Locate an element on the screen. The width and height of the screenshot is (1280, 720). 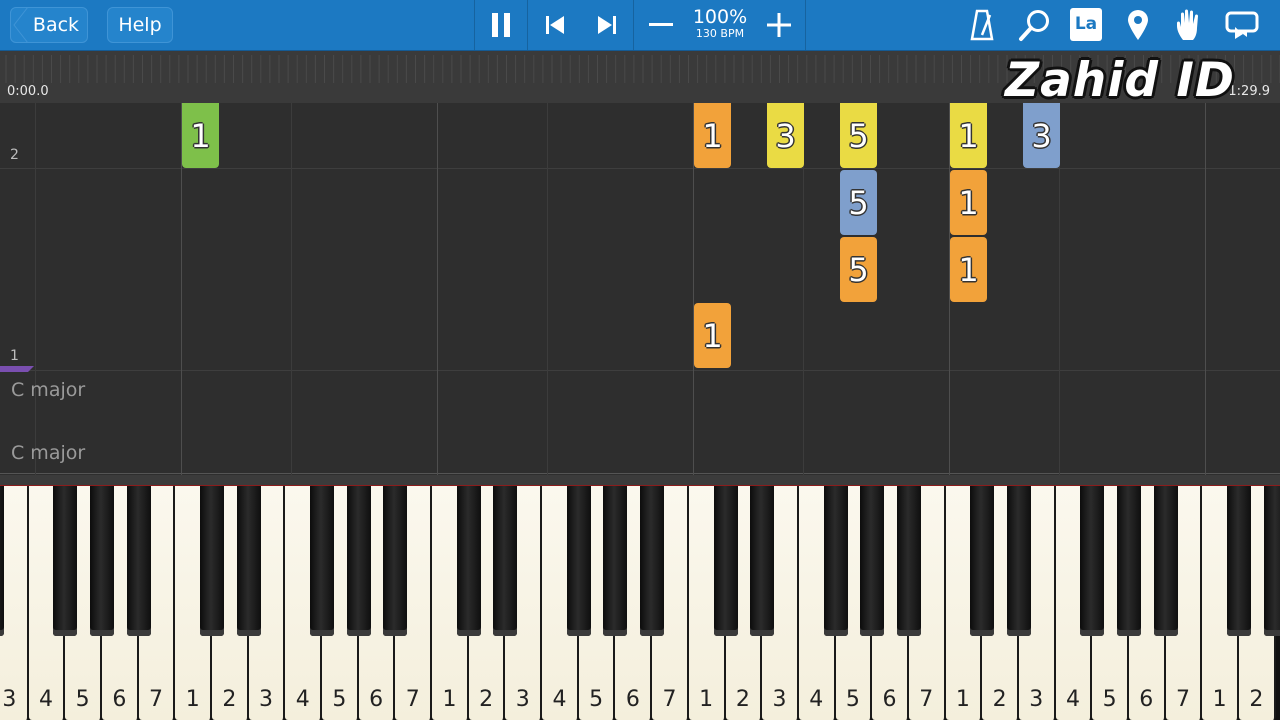
channel-watermark: Zahid ID is located at coordinates (1120, 80).